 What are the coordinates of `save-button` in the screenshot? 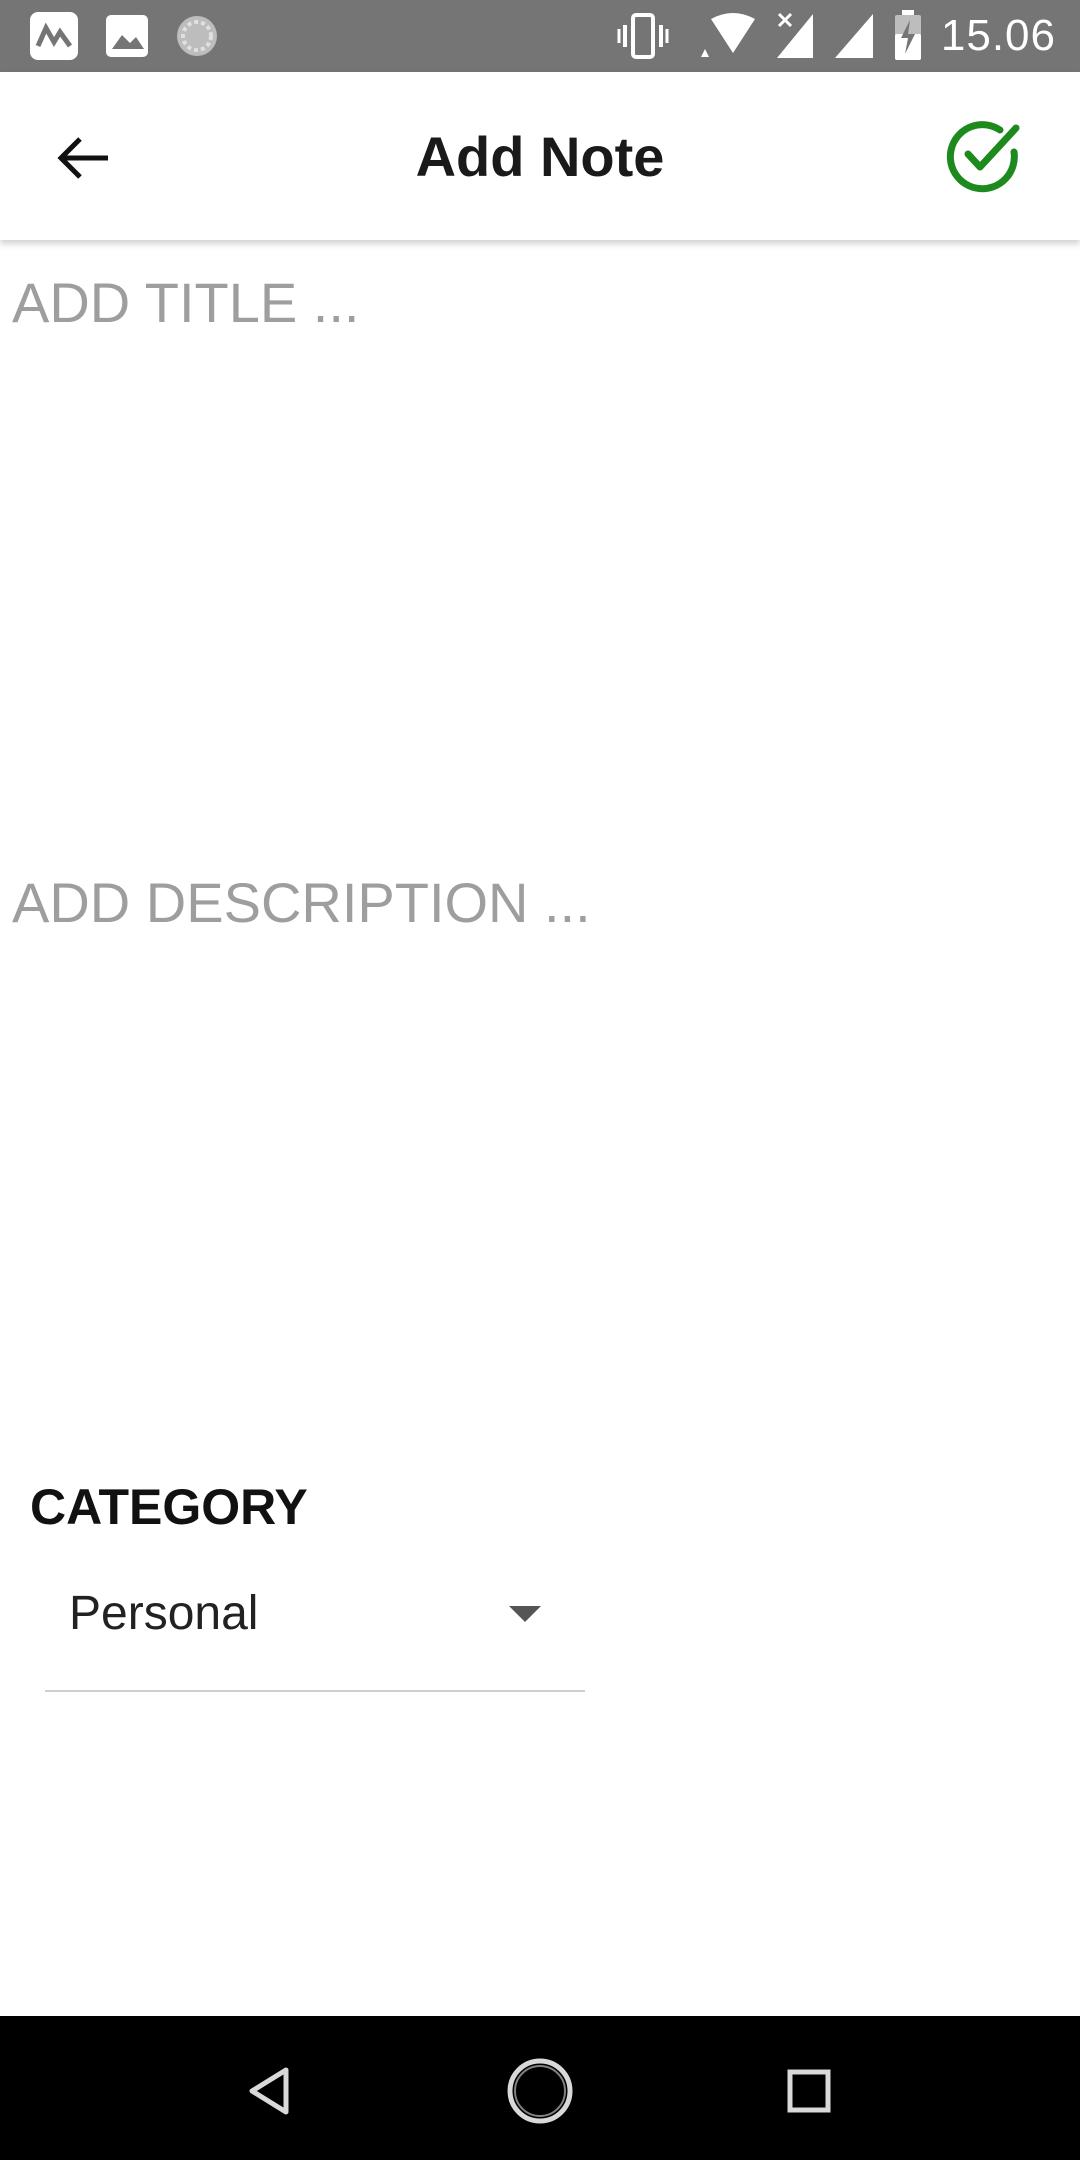 It's located at (984, 156).